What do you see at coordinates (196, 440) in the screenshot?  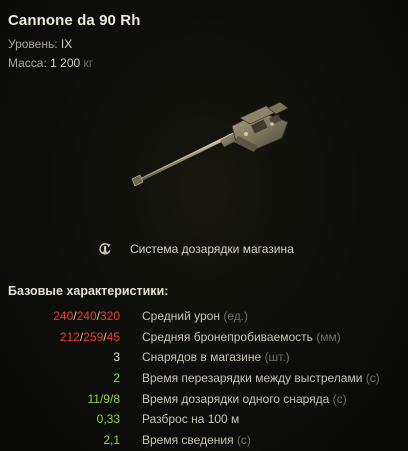 I see `stat-label: Время сведения (с)` at bounding box center [196, 440].